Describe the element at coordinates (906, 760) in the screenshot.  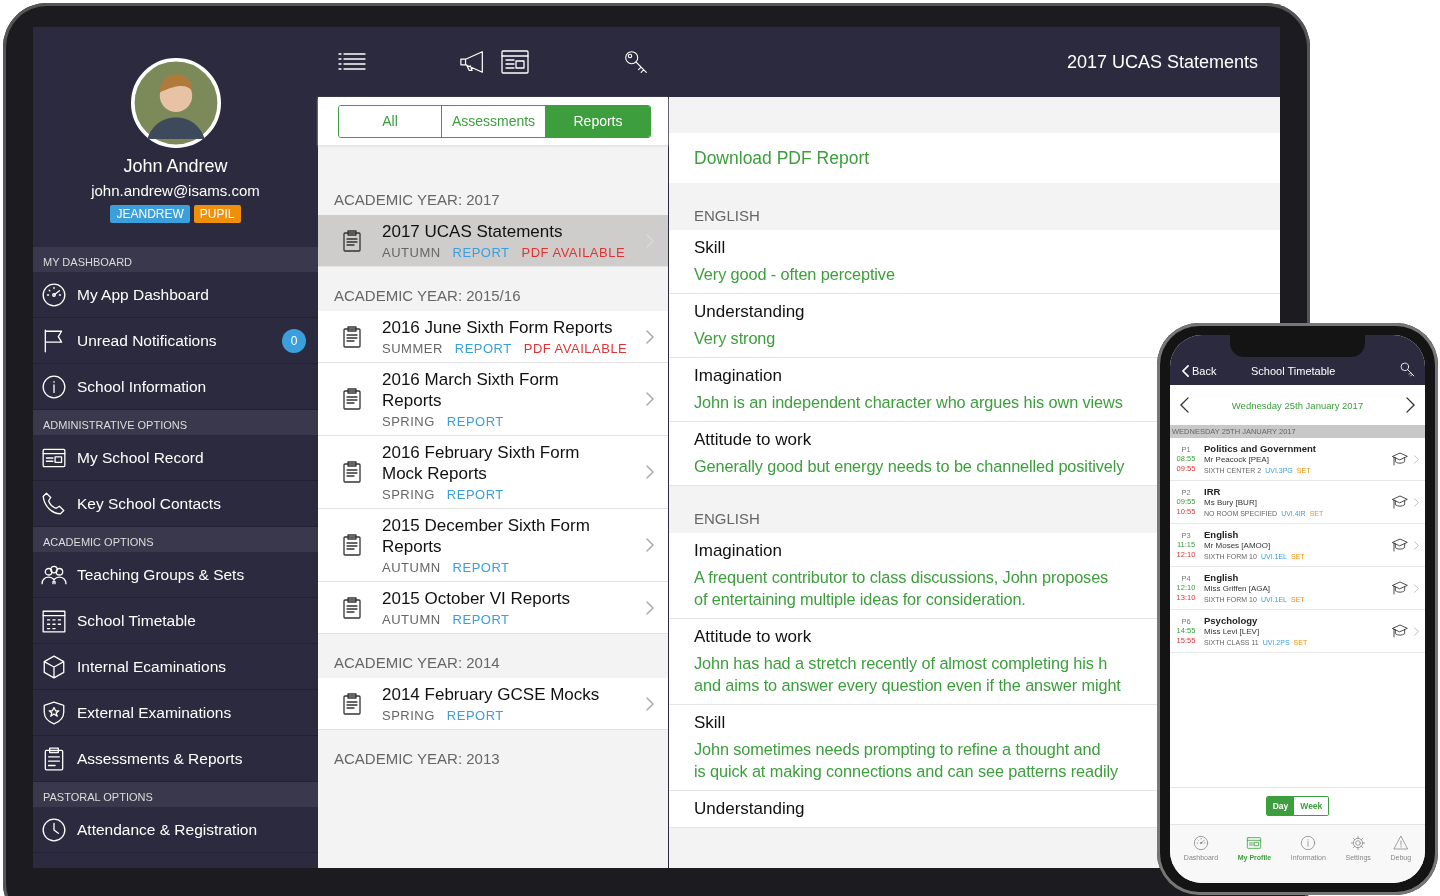
I see `criterion-value: John sometimes needs prompting to refine a thought and is quick at making connections and can see patterns readily` at that location.